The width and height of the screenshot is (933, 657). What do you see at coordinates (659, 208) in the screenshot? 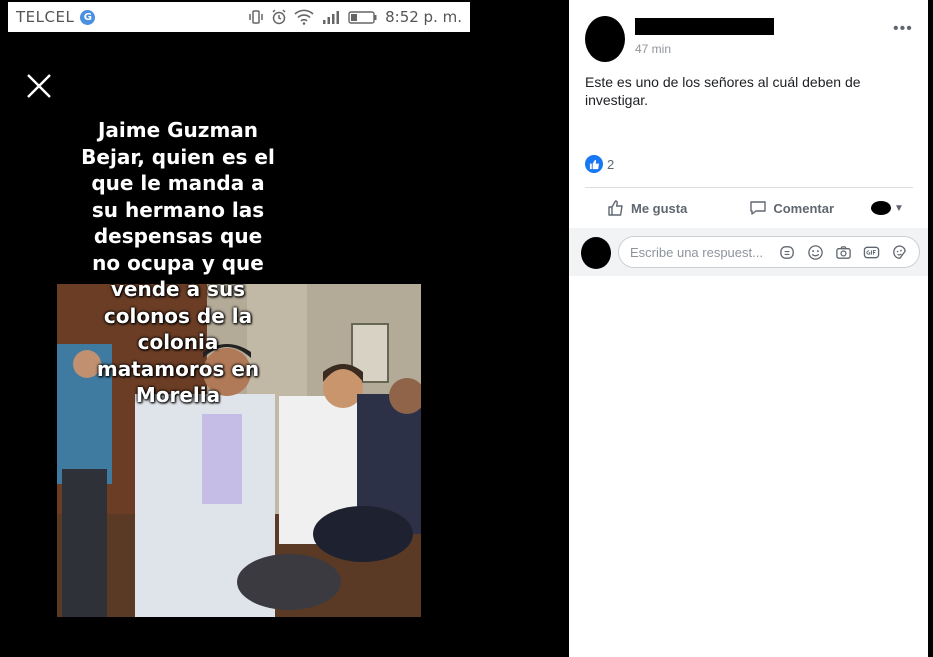
I see `like-label: Me gusta` at bounding box center [659, 208].